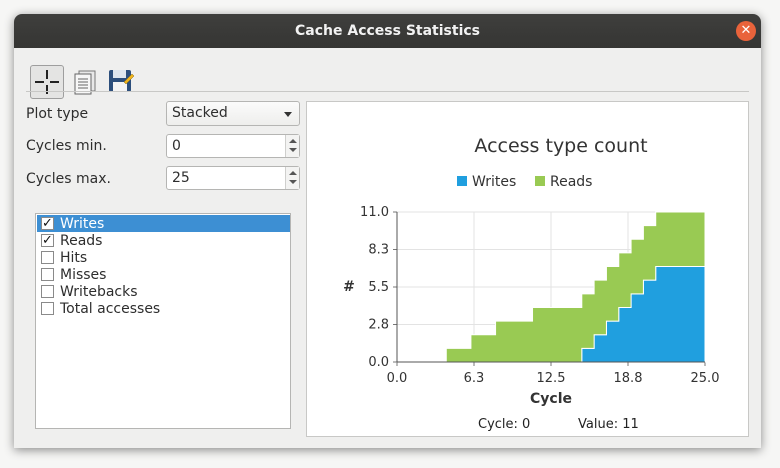 This screenshot has height=468, width=780. What do you see at coordinates (387, 91) in the screenshot?
I see `toolbar-separator` at bounding box center [387, 91].